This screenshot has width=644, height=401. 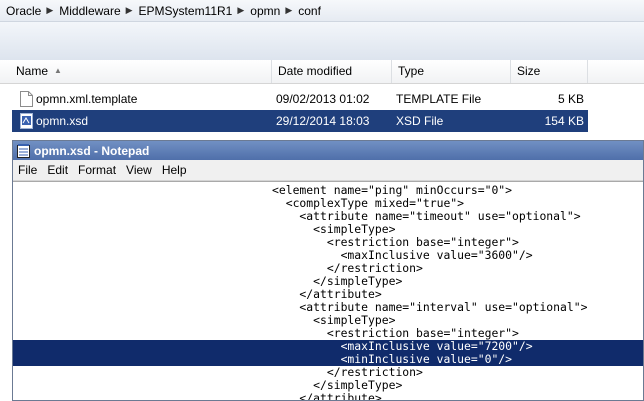 I want to click on breadcrumb-item-opmn: opmn, so click(x=265, y=11).